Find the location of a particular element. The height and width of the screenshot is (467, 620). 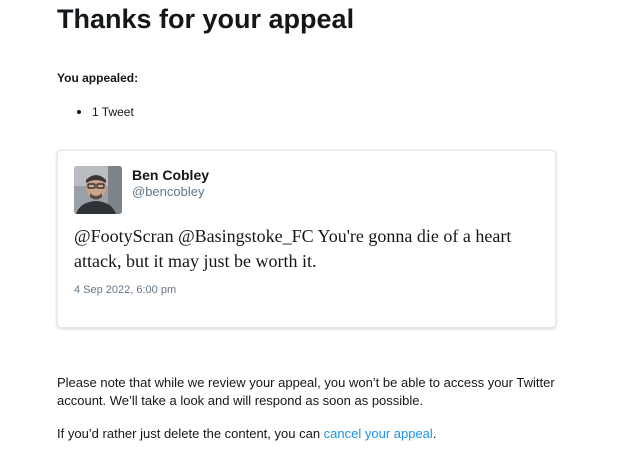

appealed-item-label: 1 Tweet is located at coordinates (113, 112).